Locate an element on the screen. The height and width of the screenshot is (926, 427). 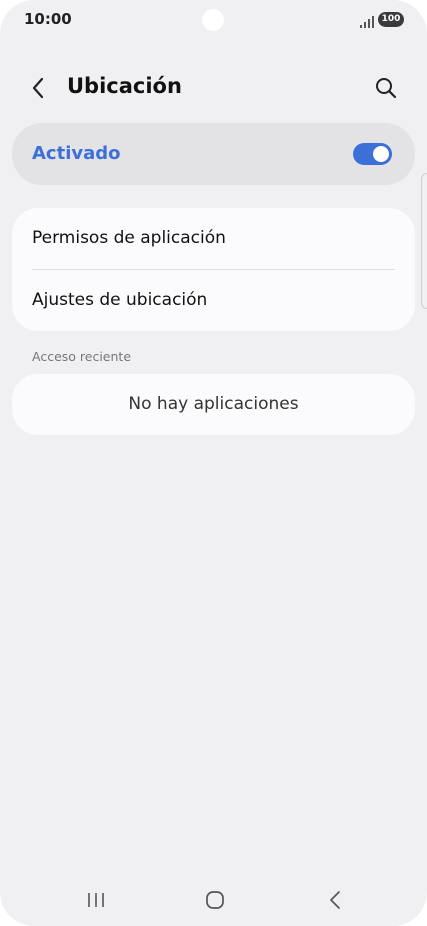
toggle-knob is located at coordinates (381, 154).